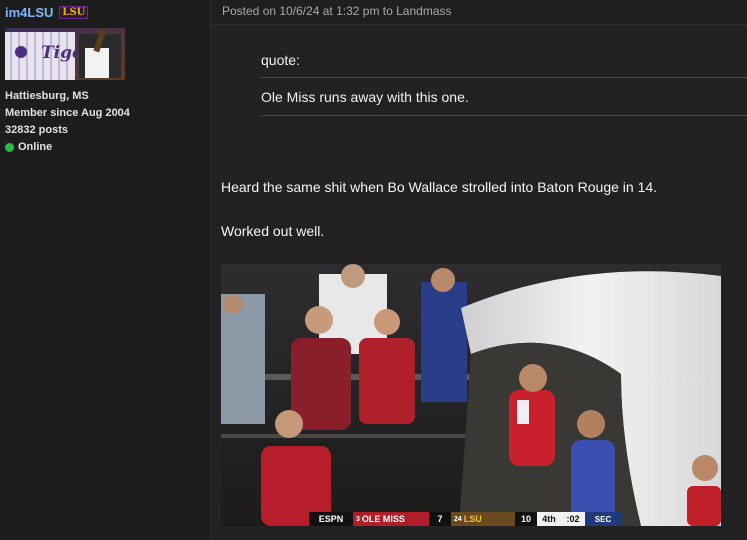 This screenshot has width=747, height=540. What do you see at coordinates (36, 130) in the screenshot?
I see `user-post-count: 32832 posts` at bounding box center [36, 130].